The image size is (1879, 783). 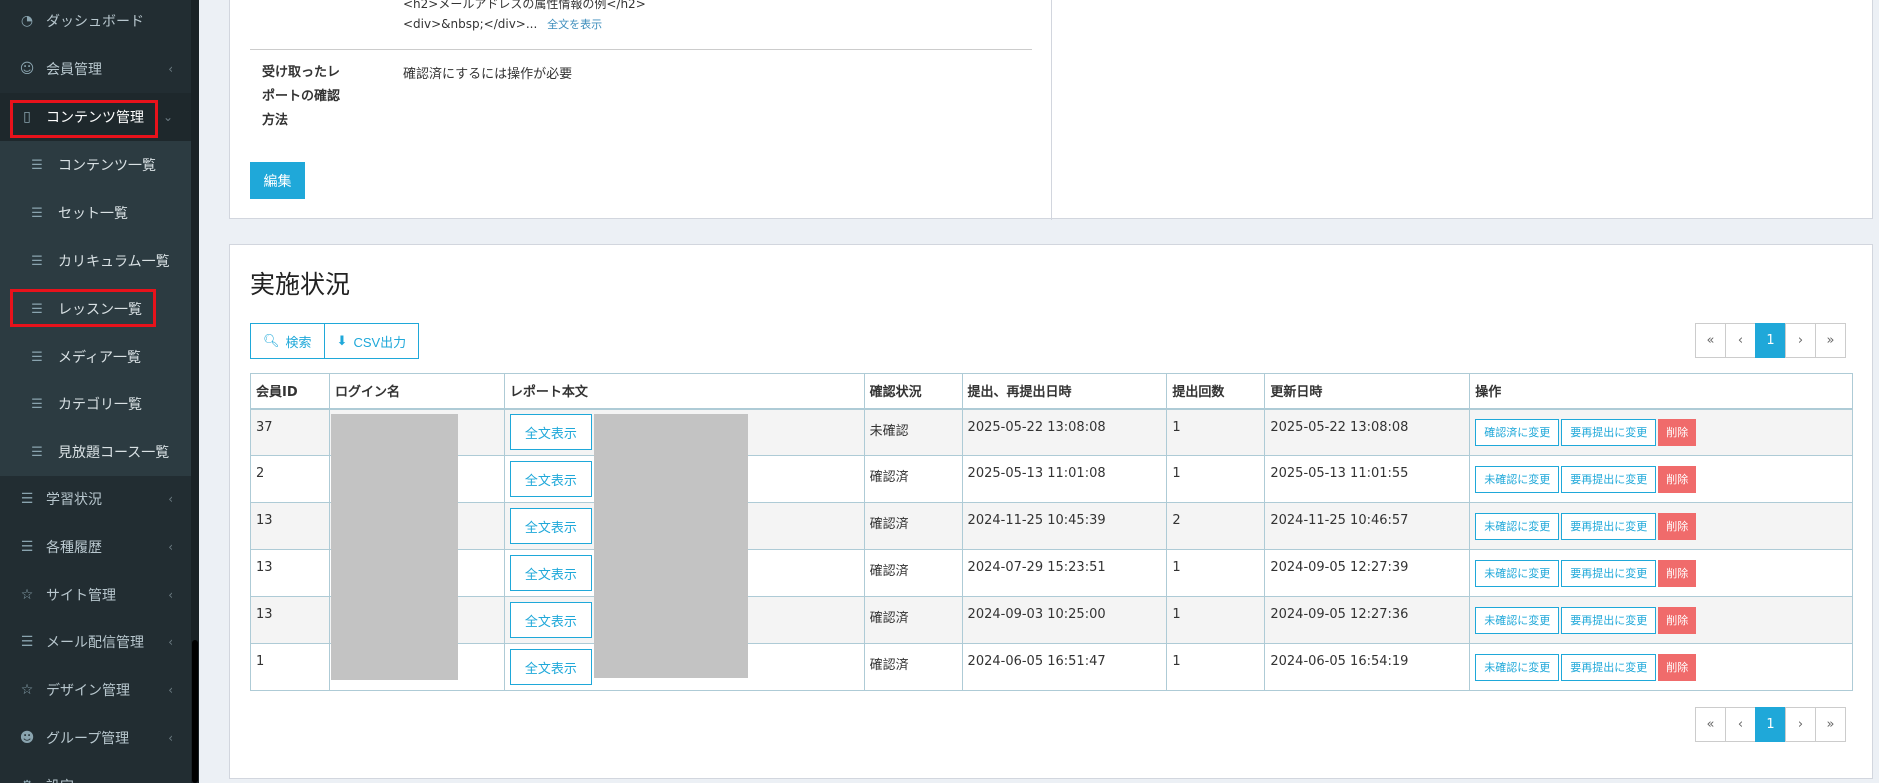 I want to click on member-id: 1, so click(x=290, y=667).